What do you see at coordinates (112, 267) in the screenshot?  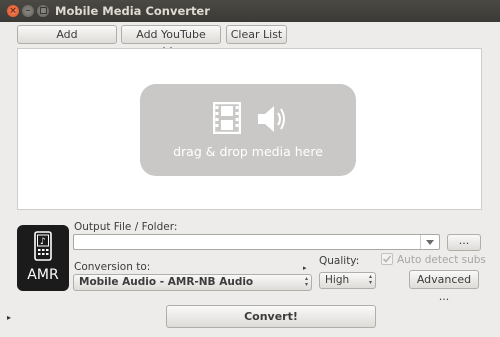 I see `conversion-label: Conversion to:` at bounding box center [112, 267].